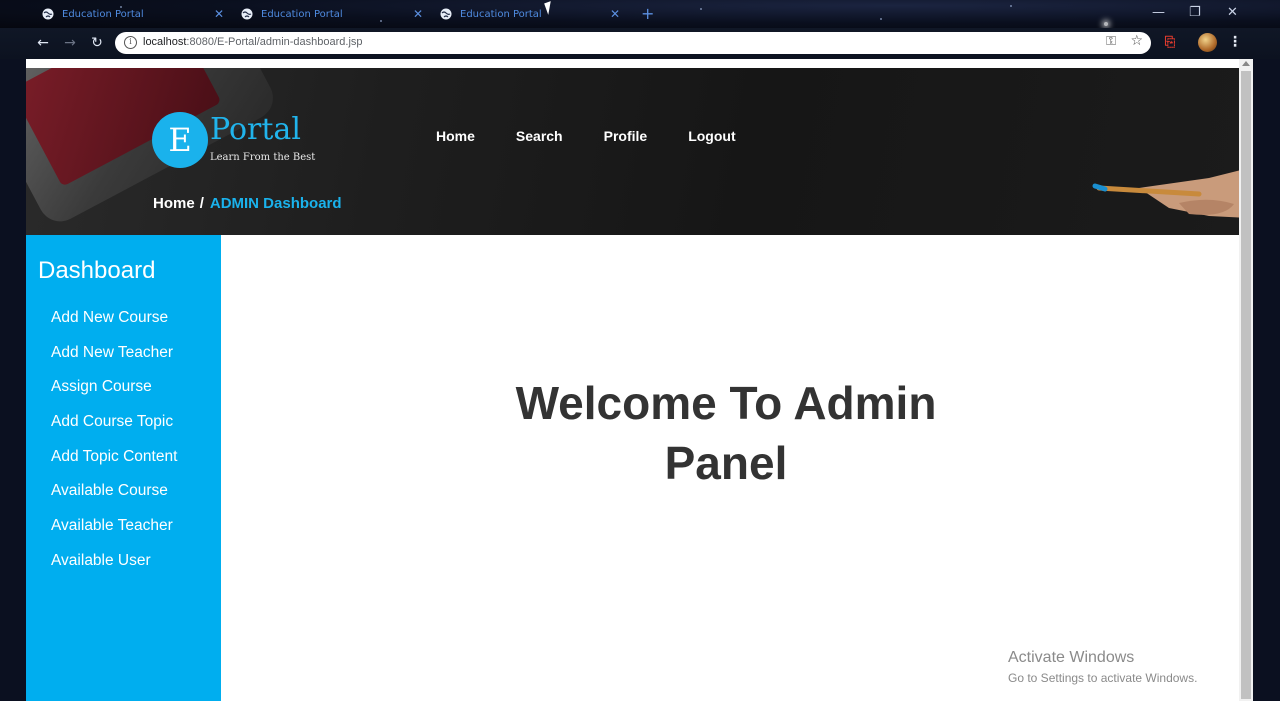 This screenshot has height=701, width=1280. What do you see at coordinates (114, 430) in the screenshot?
I see `sidebar-item-add-course-topic: Add Course Topic` at bounding box center [114, 430].